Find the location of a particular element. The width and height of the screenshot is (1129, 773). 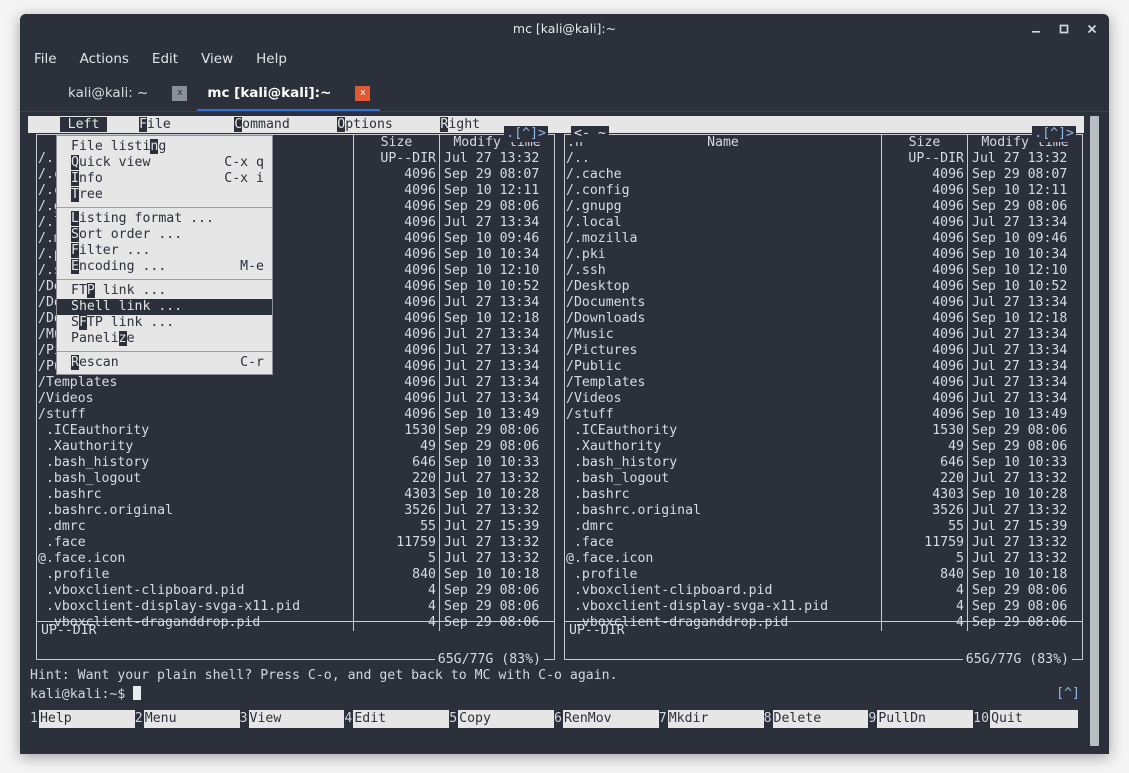

file-modify-time: Sep 29 08:06 is located at coordinates (496, 431).